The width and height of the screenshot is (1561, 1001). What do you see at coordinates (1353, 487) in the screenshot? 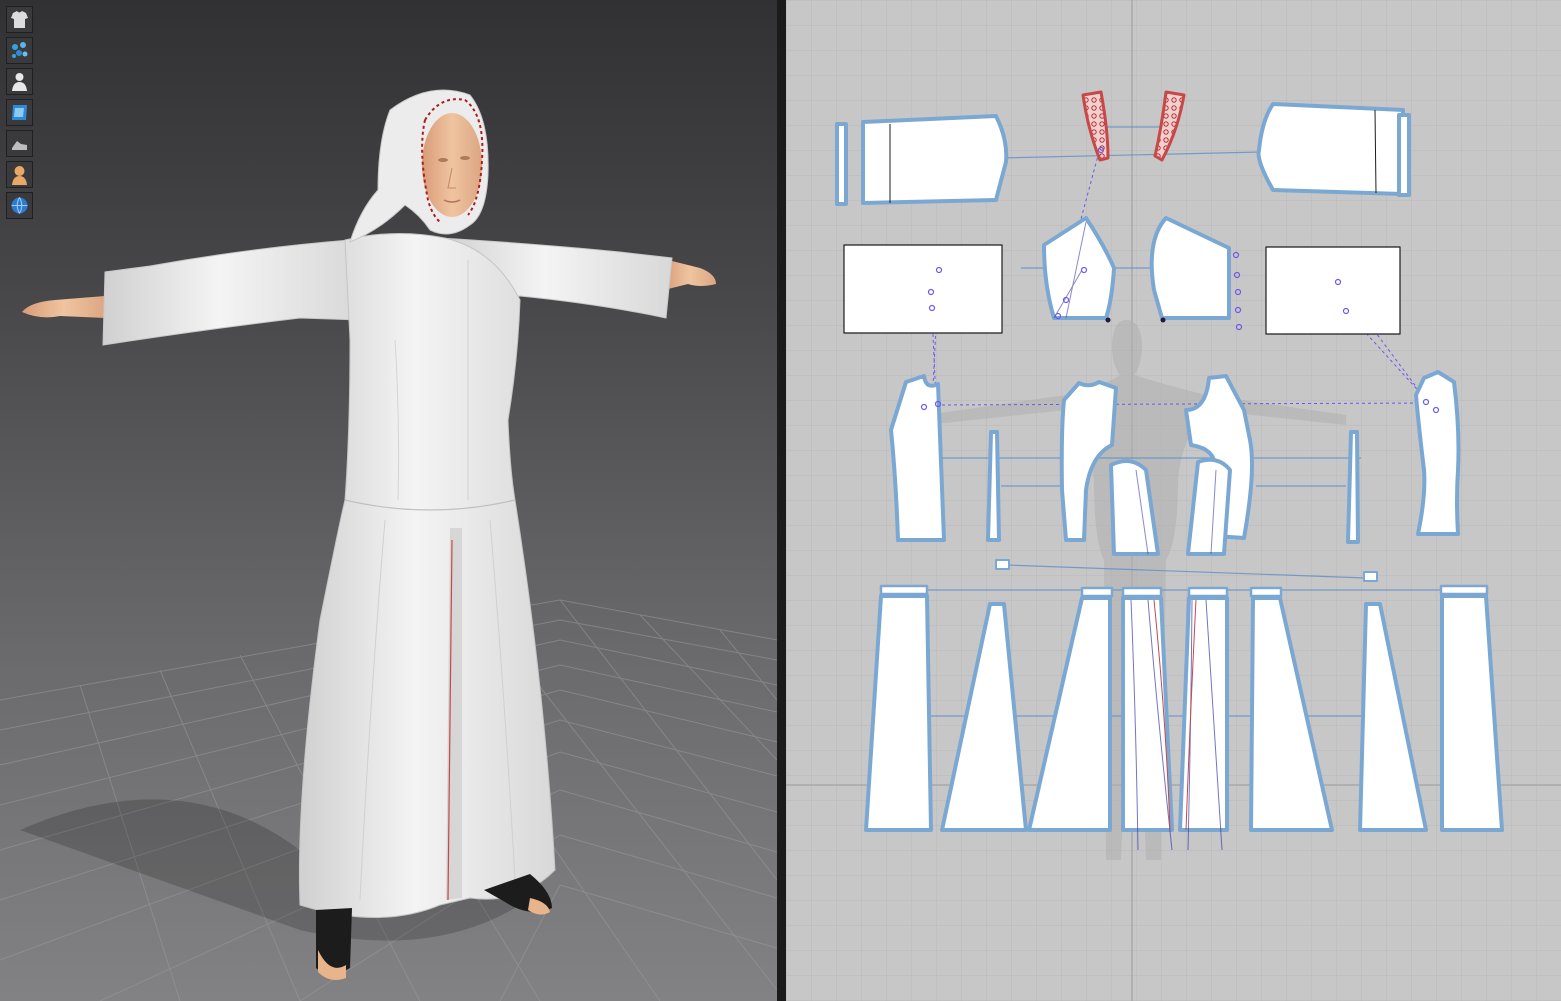
I see `pattern-piece-side-strip-right` at bounding box center [1353, 487].